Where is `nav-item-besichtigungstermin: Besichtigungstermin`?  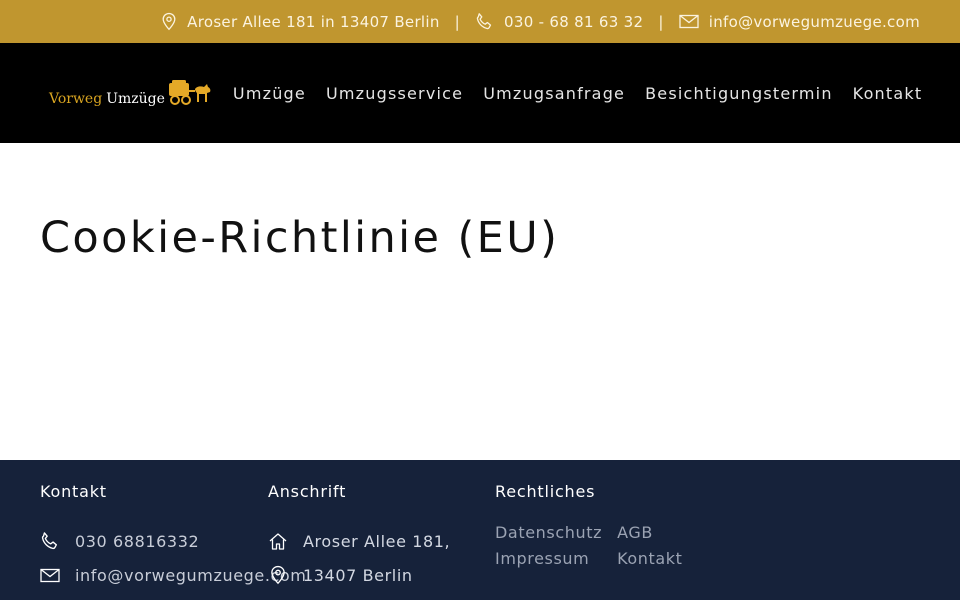
nav-item-besichtigungstermin: Besichtigungstermin is located at coordinates (739, 93).